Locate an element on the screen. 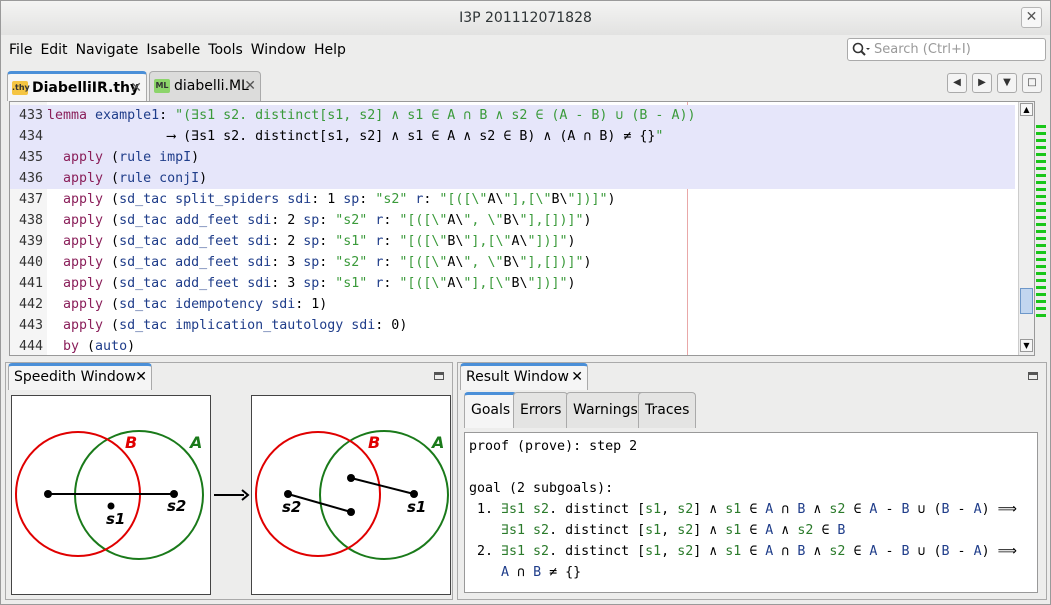  menu-navigate: Navigate is located at coordinates (107, 50).